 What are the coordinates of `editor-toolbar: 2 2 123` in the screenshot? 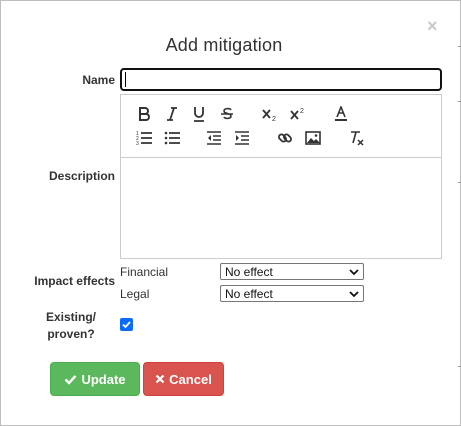 It's located at (281, 126).